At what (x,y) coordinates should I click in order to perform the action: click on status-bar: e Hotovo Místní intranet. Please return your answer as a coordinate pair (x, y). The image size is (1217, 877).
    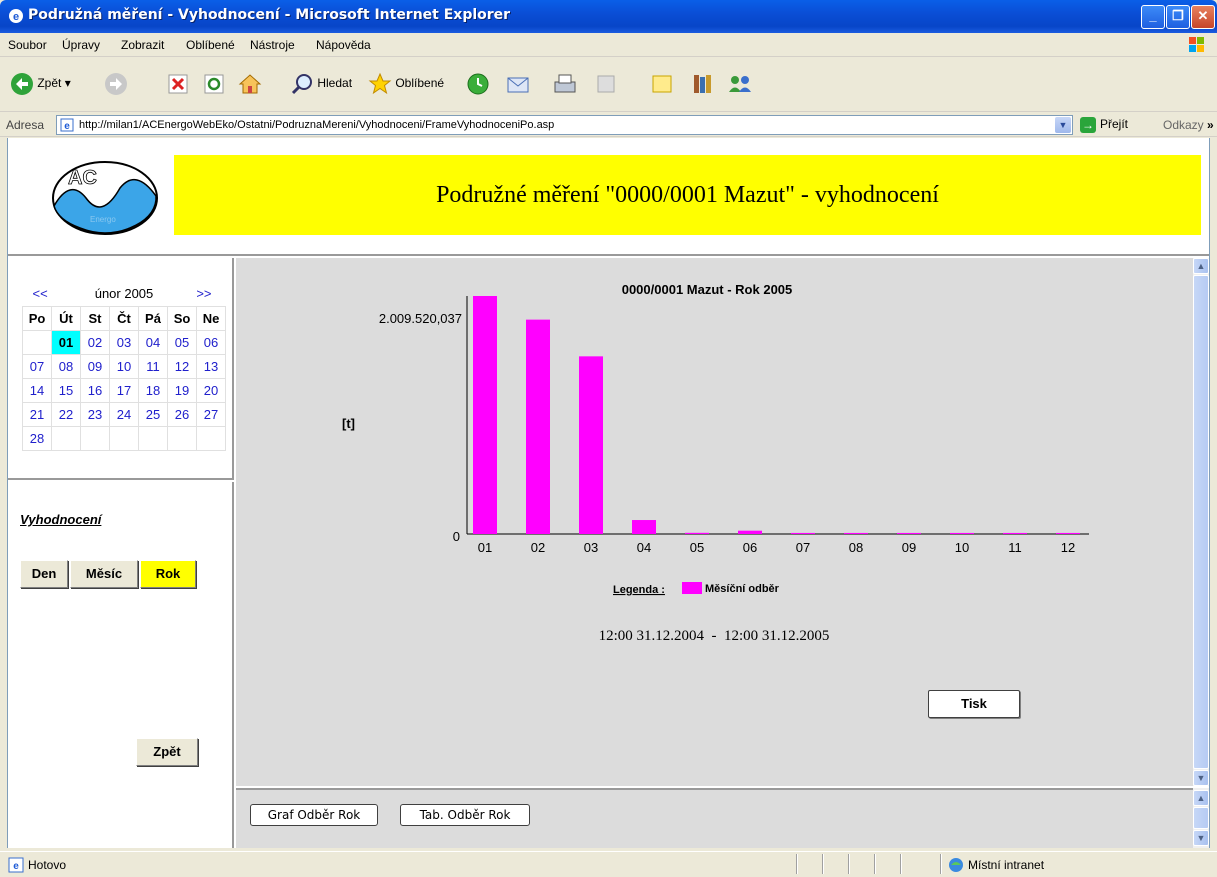
    Looking at the image, I should click on (608, 864).